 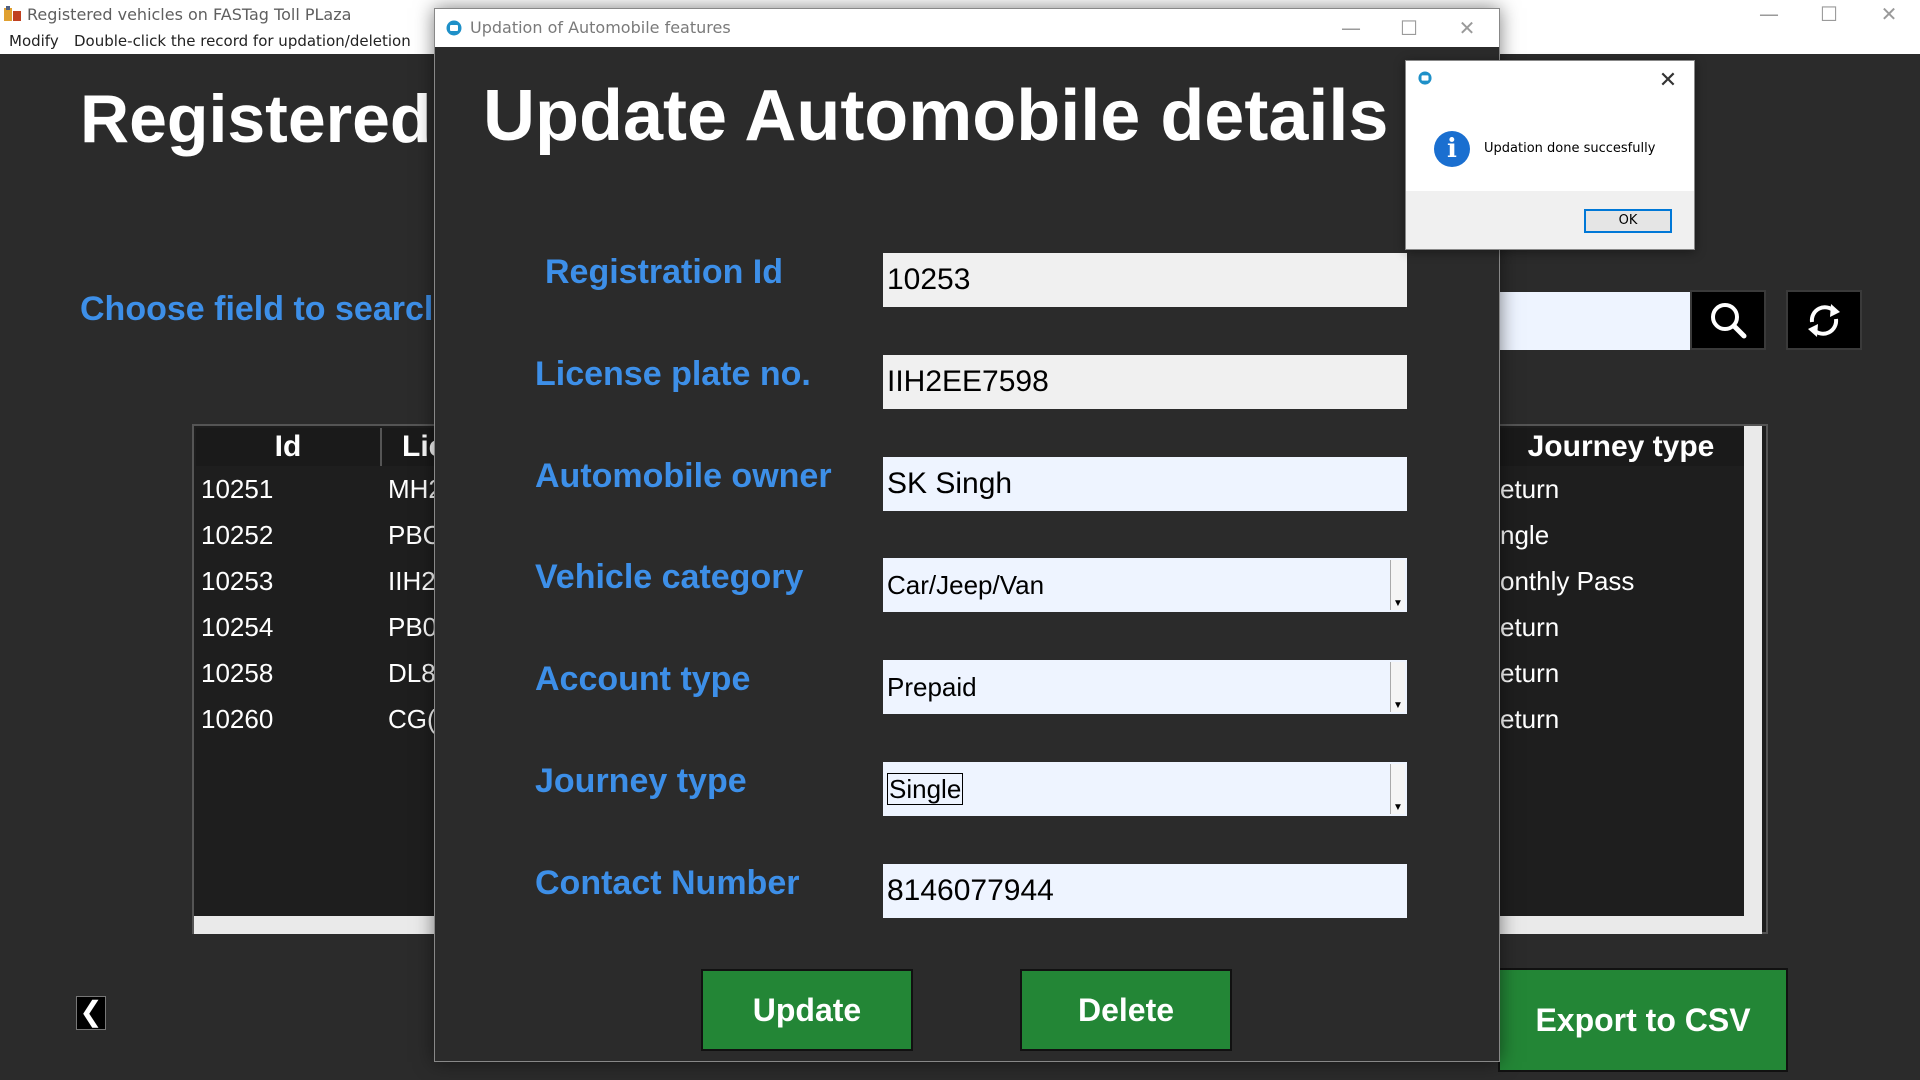 I want to click on license-plate-label: License plate no., so click(x=673, y=374).